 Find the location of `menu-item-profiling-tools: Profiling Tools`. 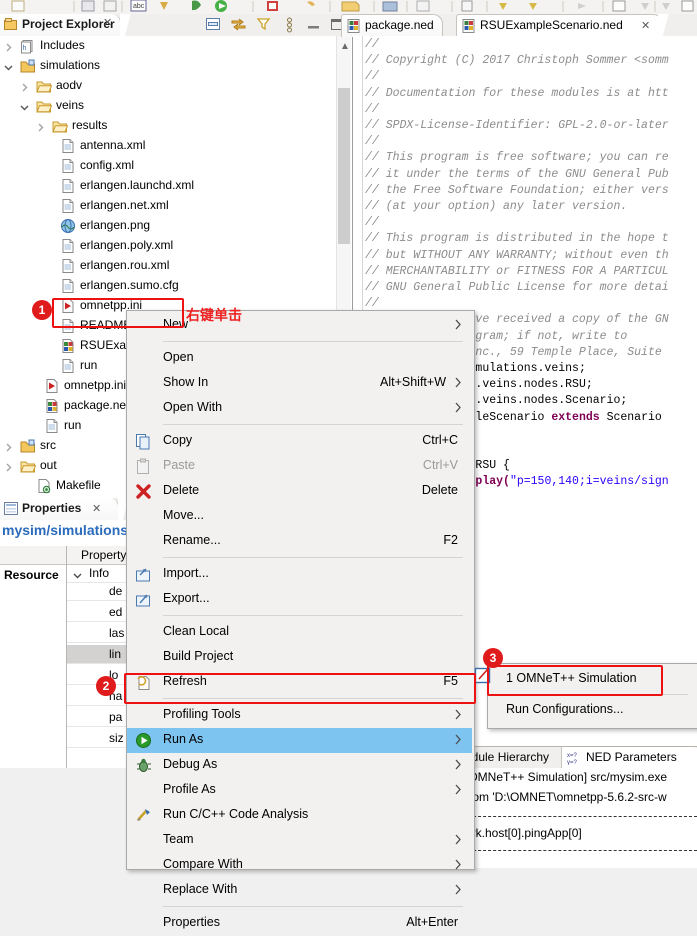

menu-item-profiling-tools: Profiling Tools is located at coordinates (299, 715).